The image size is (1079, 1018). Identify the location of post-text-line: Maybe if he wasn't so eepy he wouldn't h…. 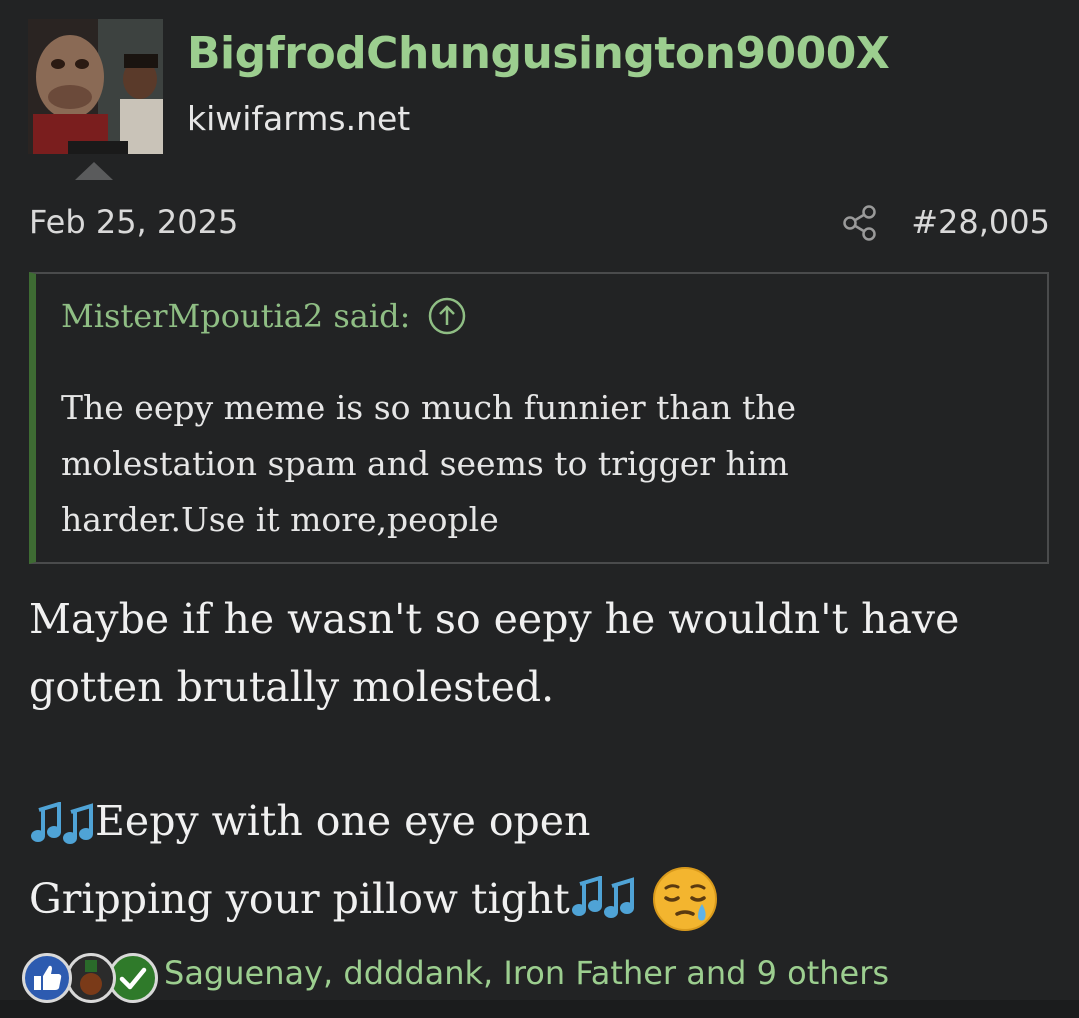
(494, 619).